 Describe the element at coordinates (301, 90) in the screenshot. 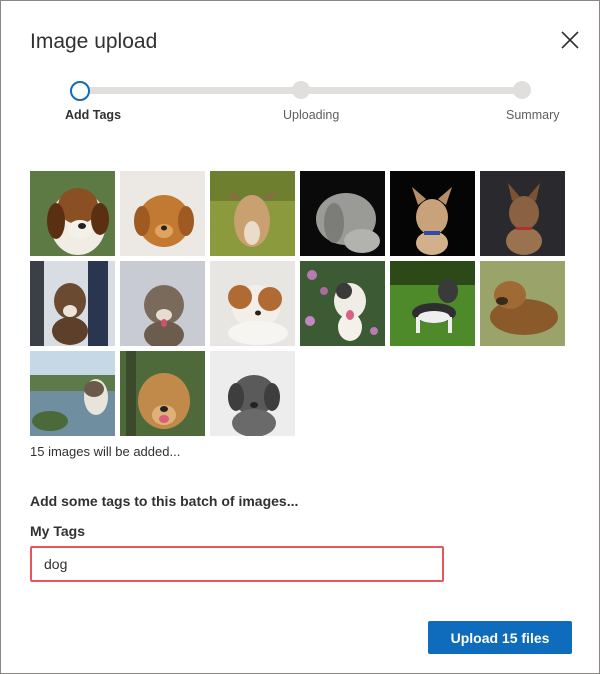

I see `step-dot-uploading` at that location.